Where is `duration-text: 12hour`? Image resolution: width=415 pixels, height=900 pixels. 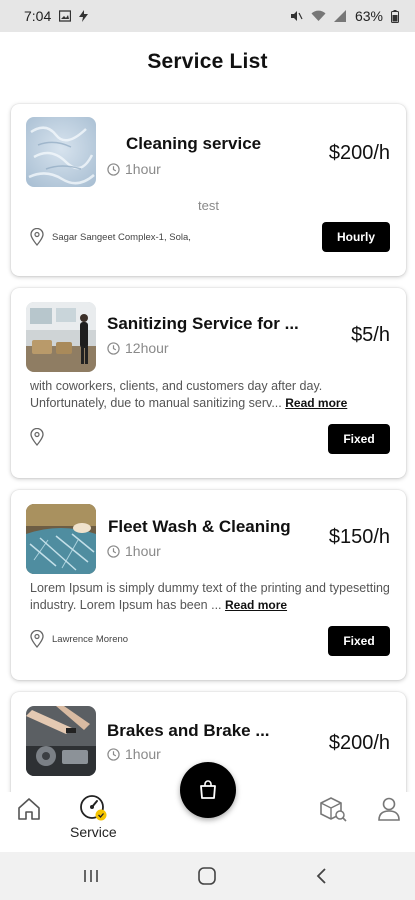
duration-text: 12hour is located at coordinates (147, 348).